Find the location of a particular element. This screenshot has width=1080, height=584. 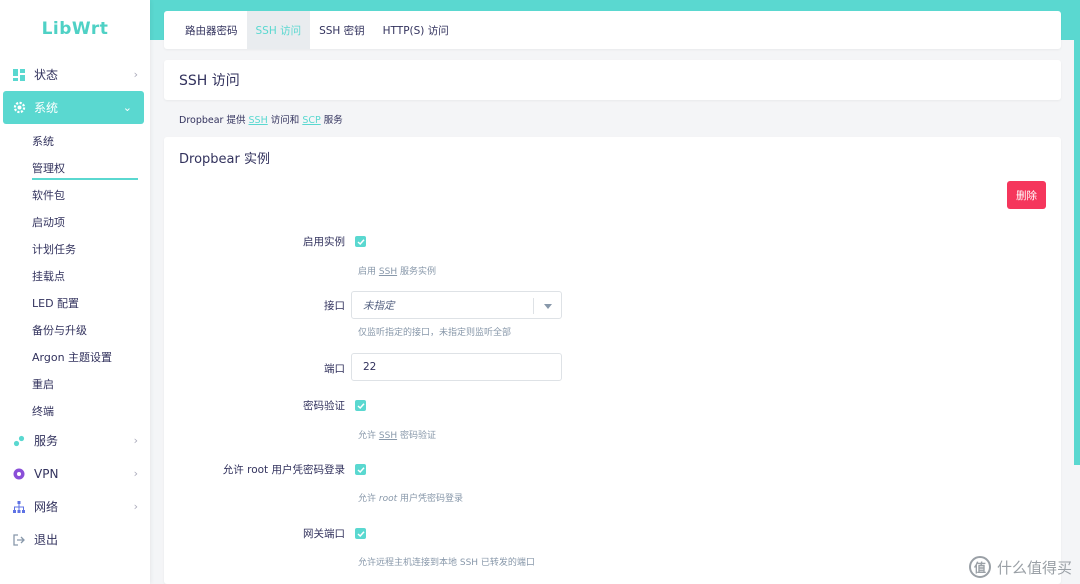

submenu-system: 系统 is located at coordinates (75, 140).